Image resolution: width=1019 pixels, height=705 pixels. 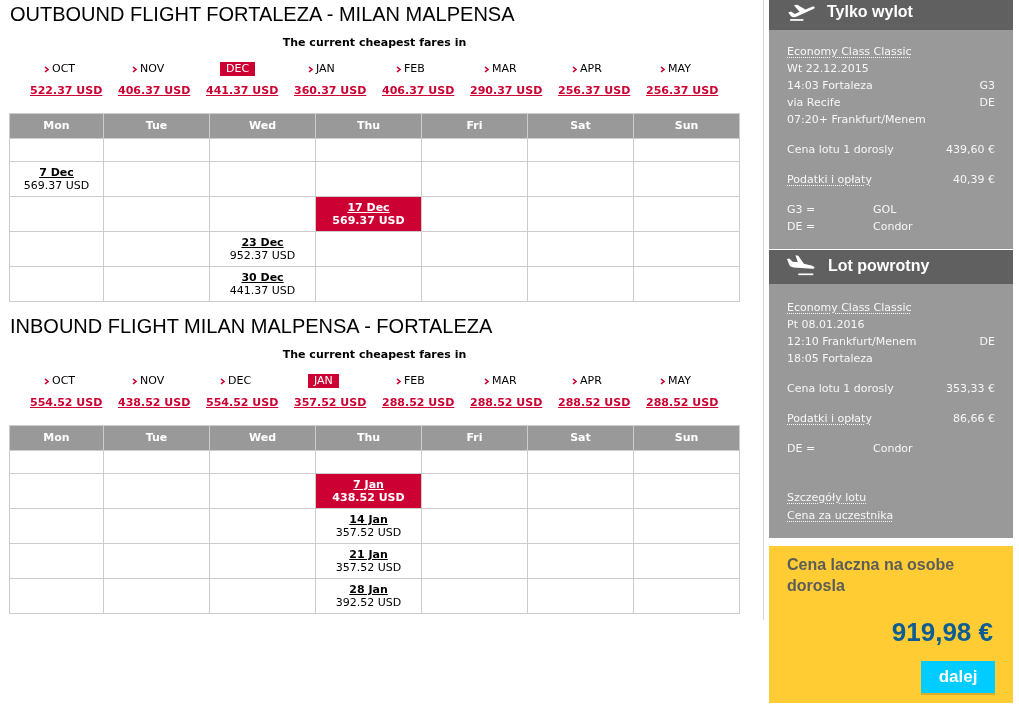 I want to click on taxes-value: 40,39 €, so click(x=974, y=179).